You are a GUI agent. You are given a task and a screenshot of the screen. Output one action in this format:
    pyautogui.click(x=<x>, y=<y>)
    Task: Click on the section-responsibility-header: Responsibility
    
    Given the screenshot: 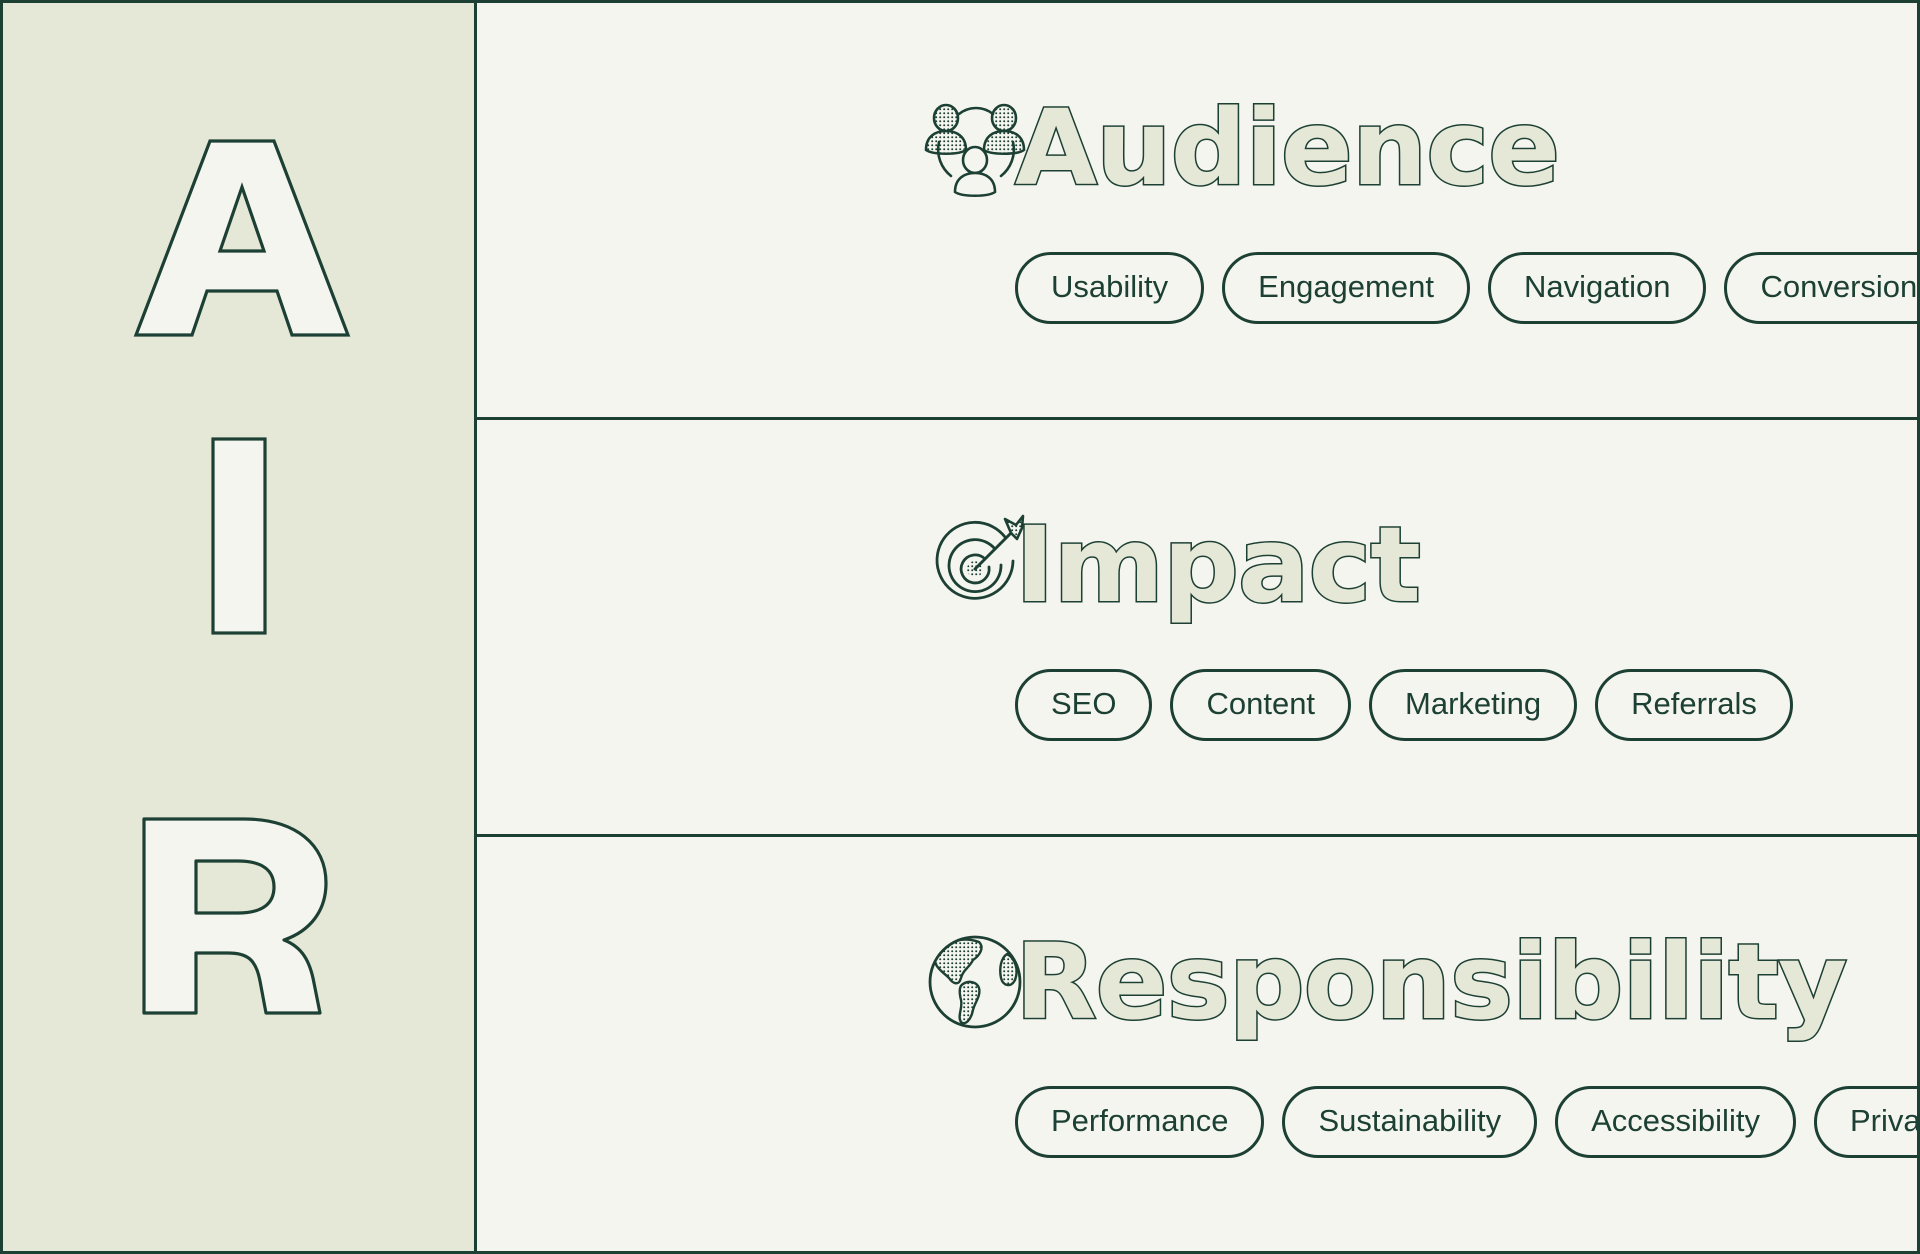 What is the action you would take?
    pyautogui.click(x=1424, y=982)
    